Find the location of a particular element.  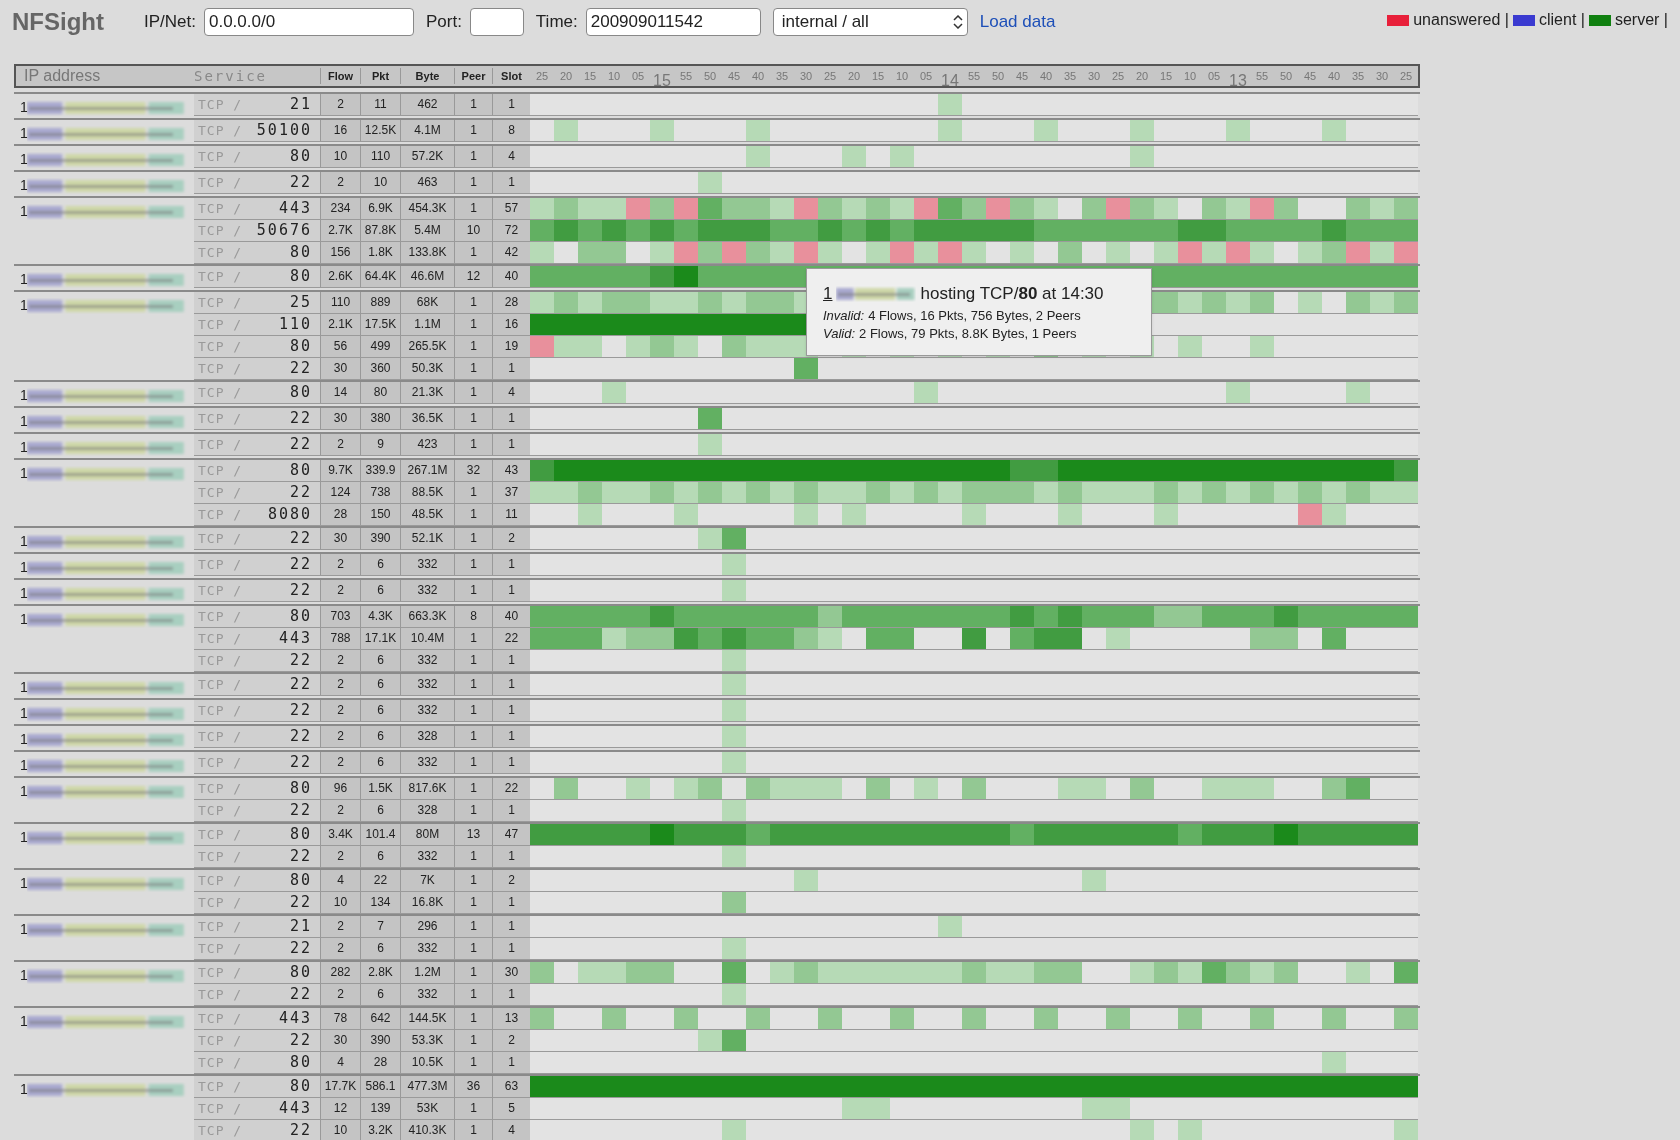

time-field: 200909011542 is located at coordinates (673, 22).